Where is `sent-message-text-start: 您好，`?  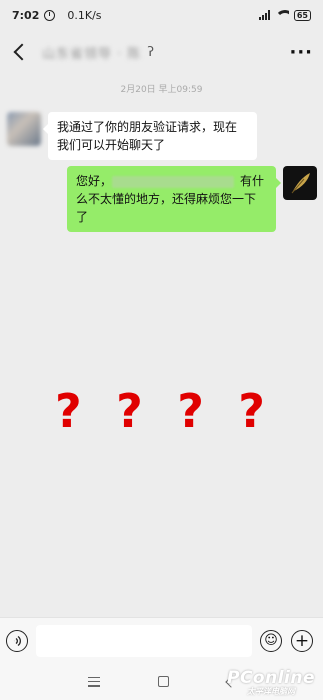
sent-message-text-start: 您好， is located at coordinates (94, 181).